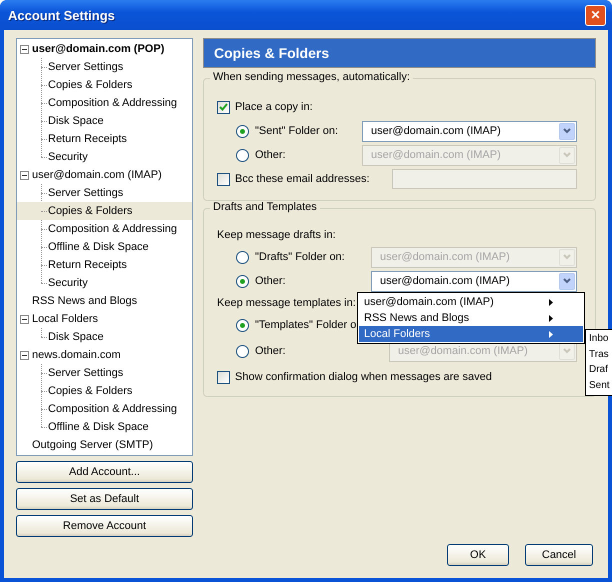  I want to click on checkbox-label: Bcc these email addresses:, so click(302, 179).